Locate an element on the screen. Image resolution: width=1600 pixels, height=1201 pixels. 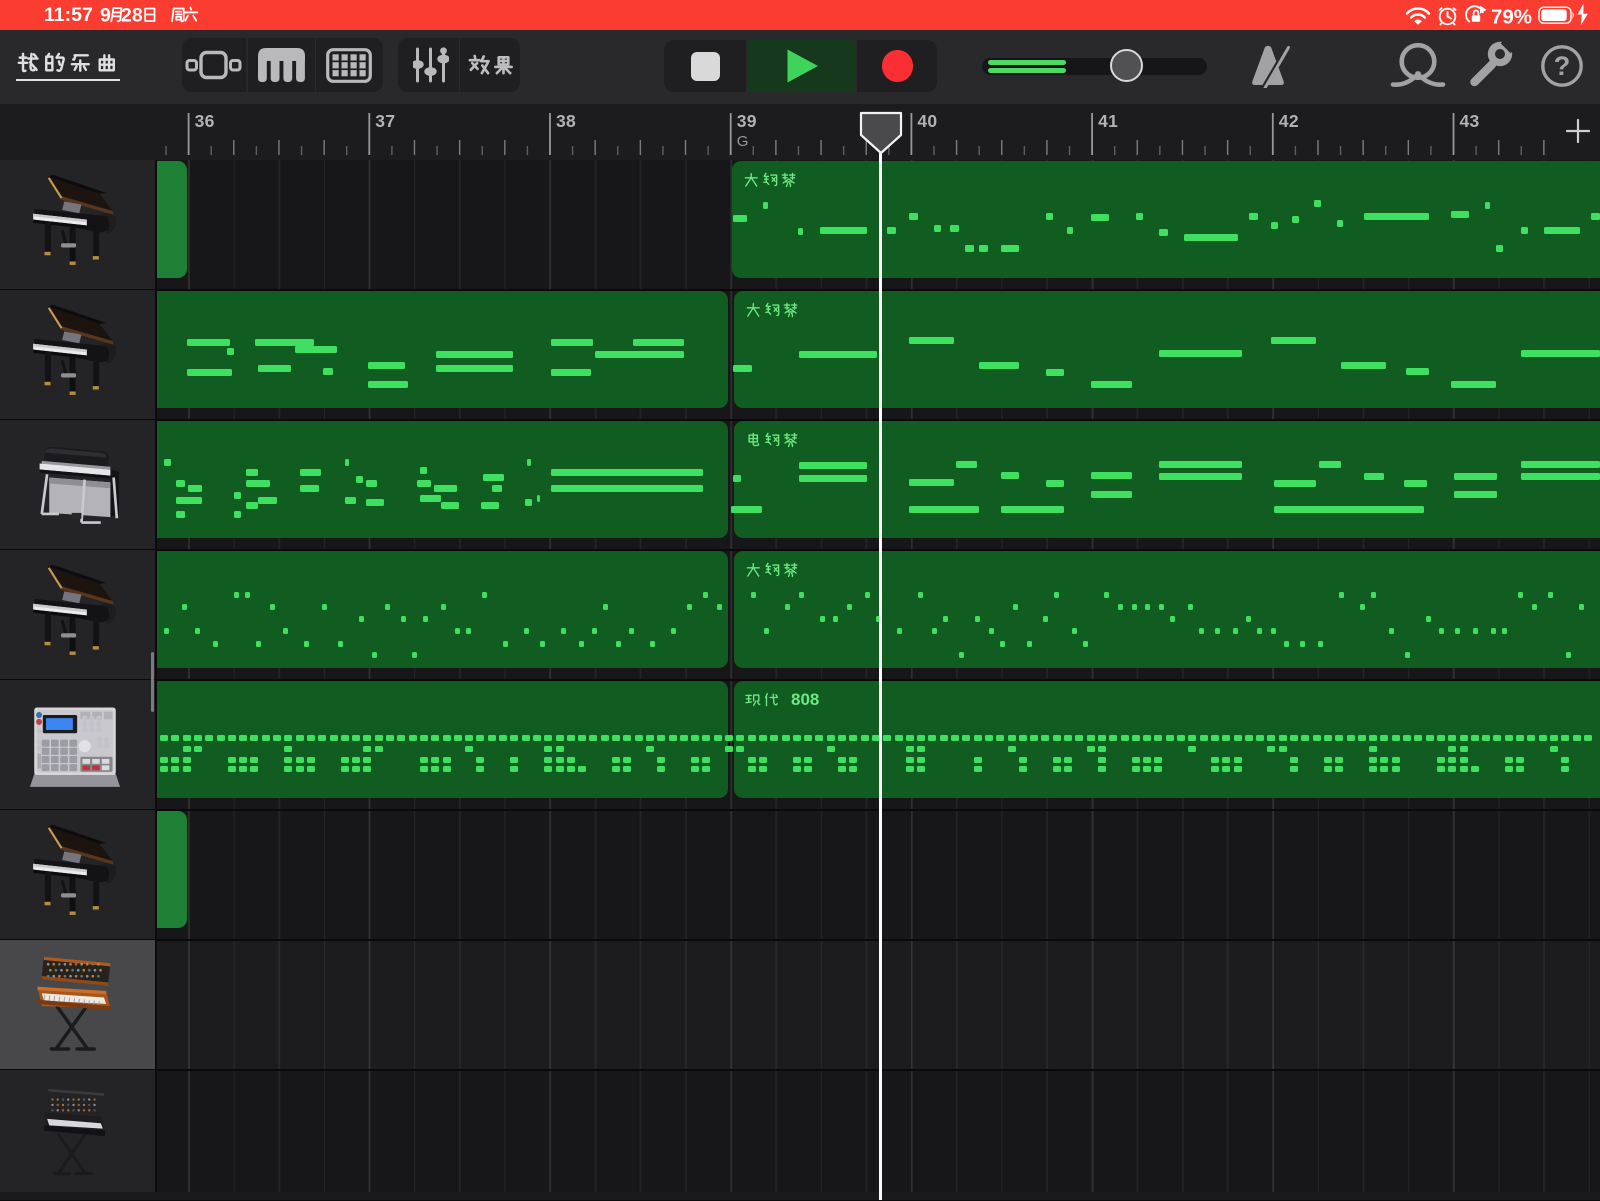
svg-text: 79% is located at coordinates (1511, 17).